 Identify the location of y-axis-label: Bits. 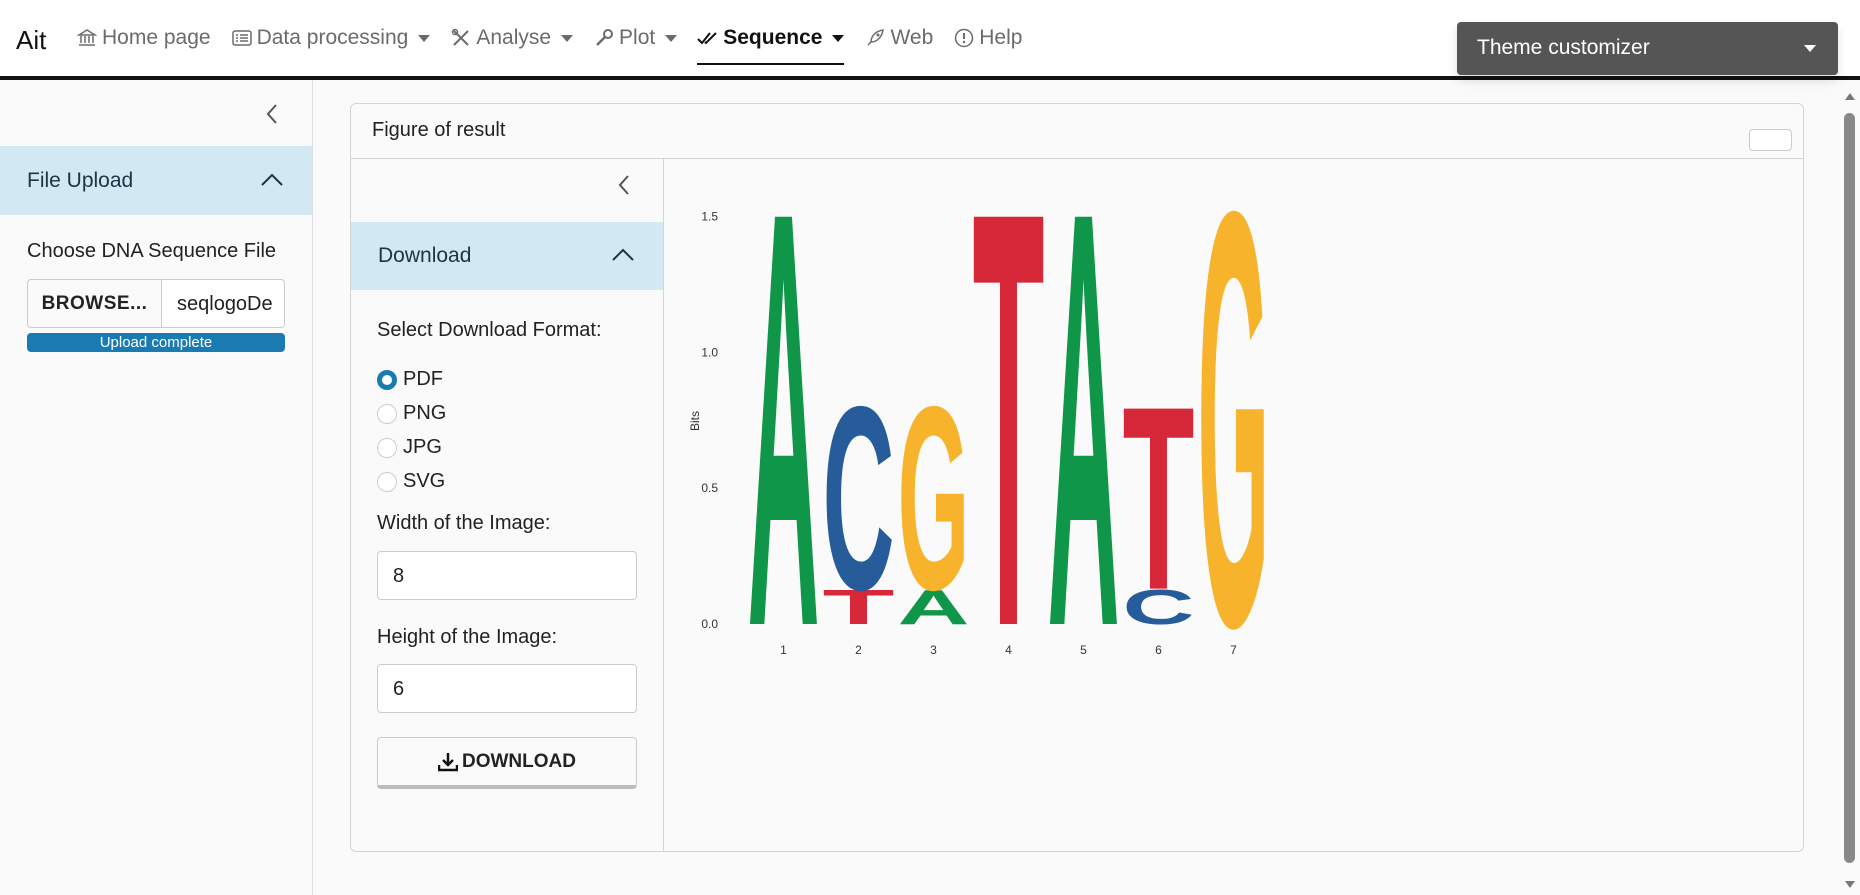
(695, 421).